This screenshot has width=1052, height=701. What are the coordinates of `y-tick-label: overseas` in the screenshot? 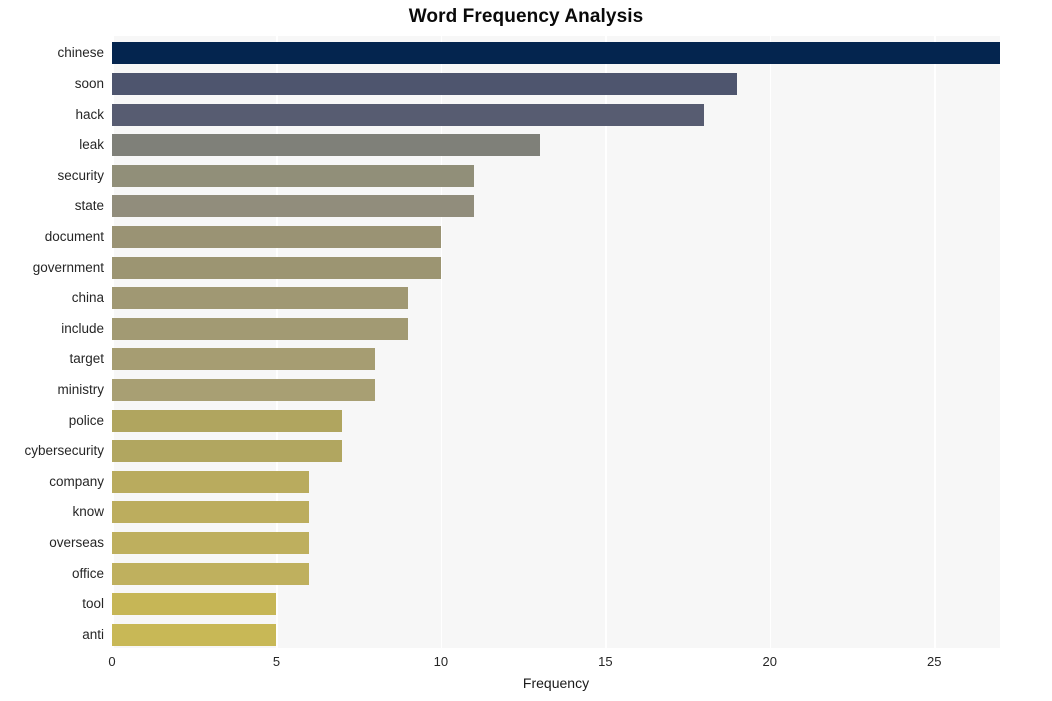 It's located at (76, 542).